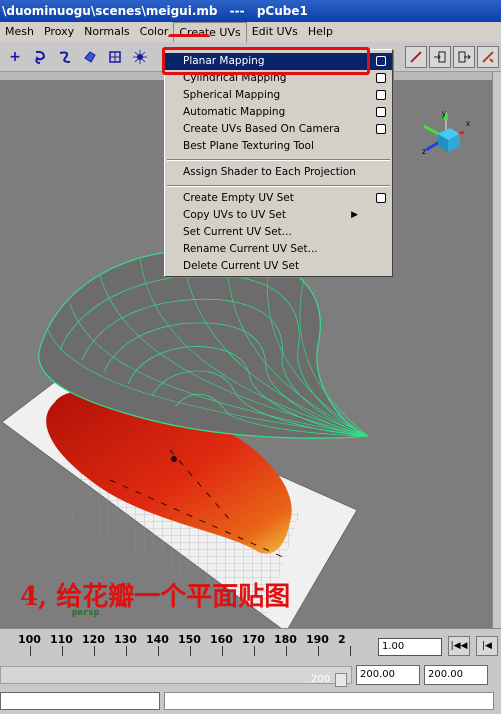 Image resolution: width=501 pixels, height=714 pixels. Describe the element at coordinates (278, 129) in the screenshot. I see `menu-item-create-uvs-camera: Create UVs Based On Camera` at that location.